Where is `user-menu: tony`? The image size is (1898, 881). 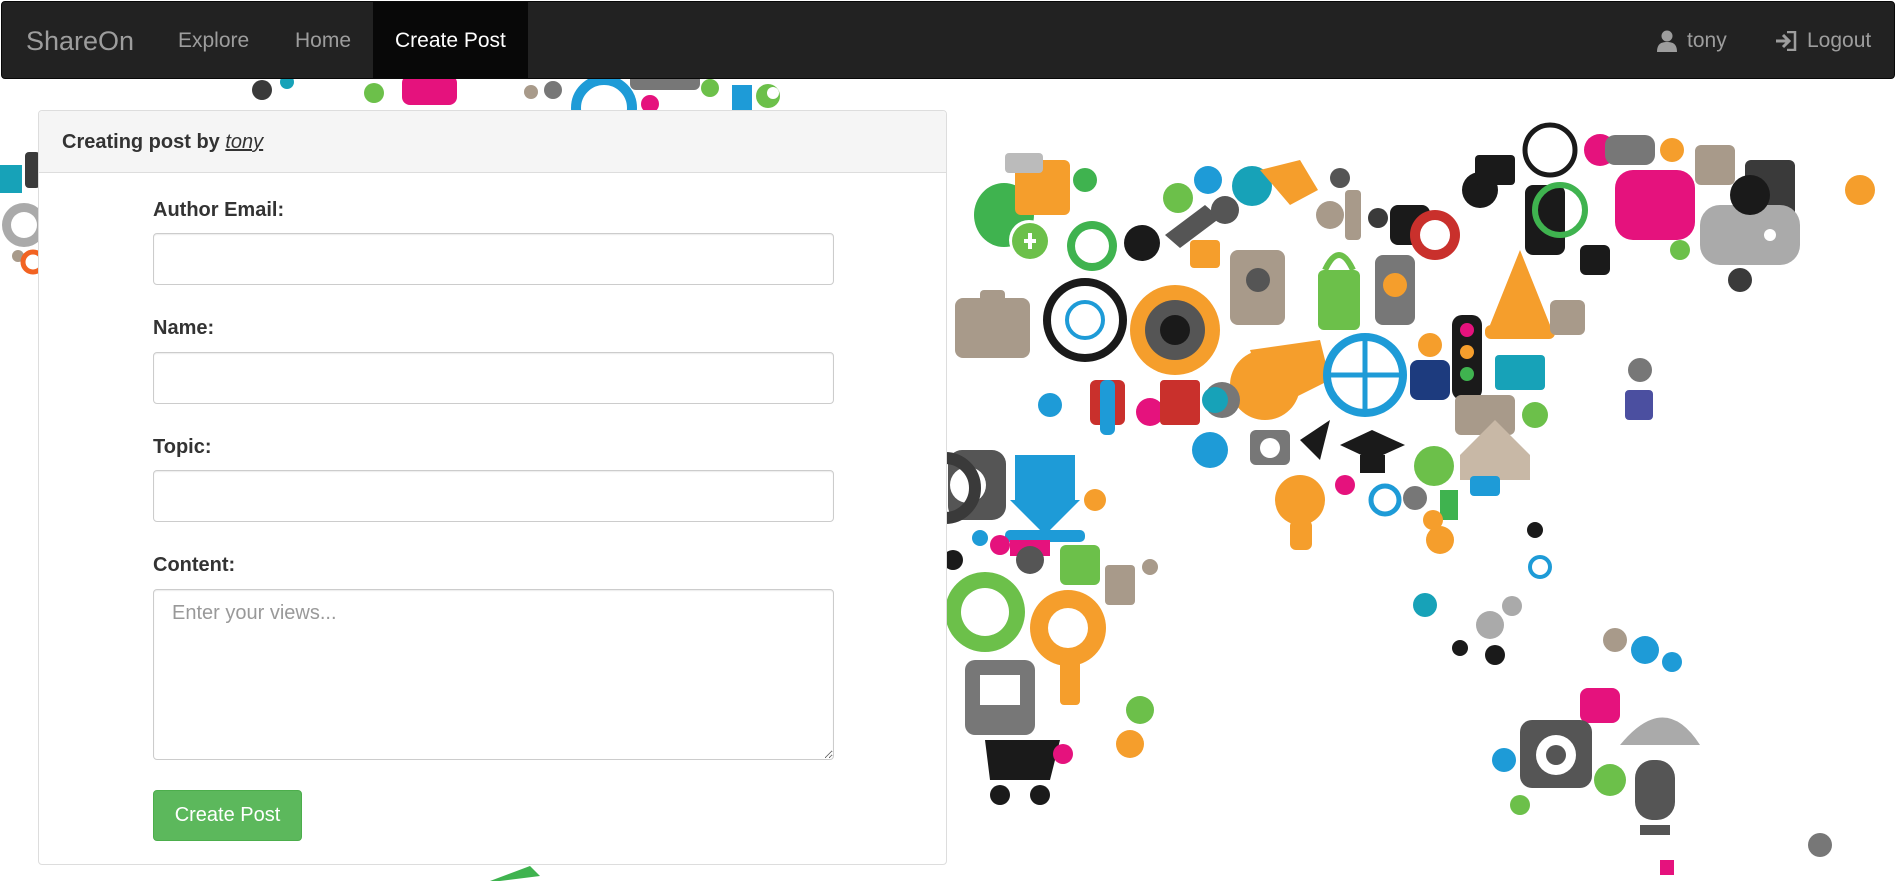
user-menu: tony is located at coordinates (1692, 41).